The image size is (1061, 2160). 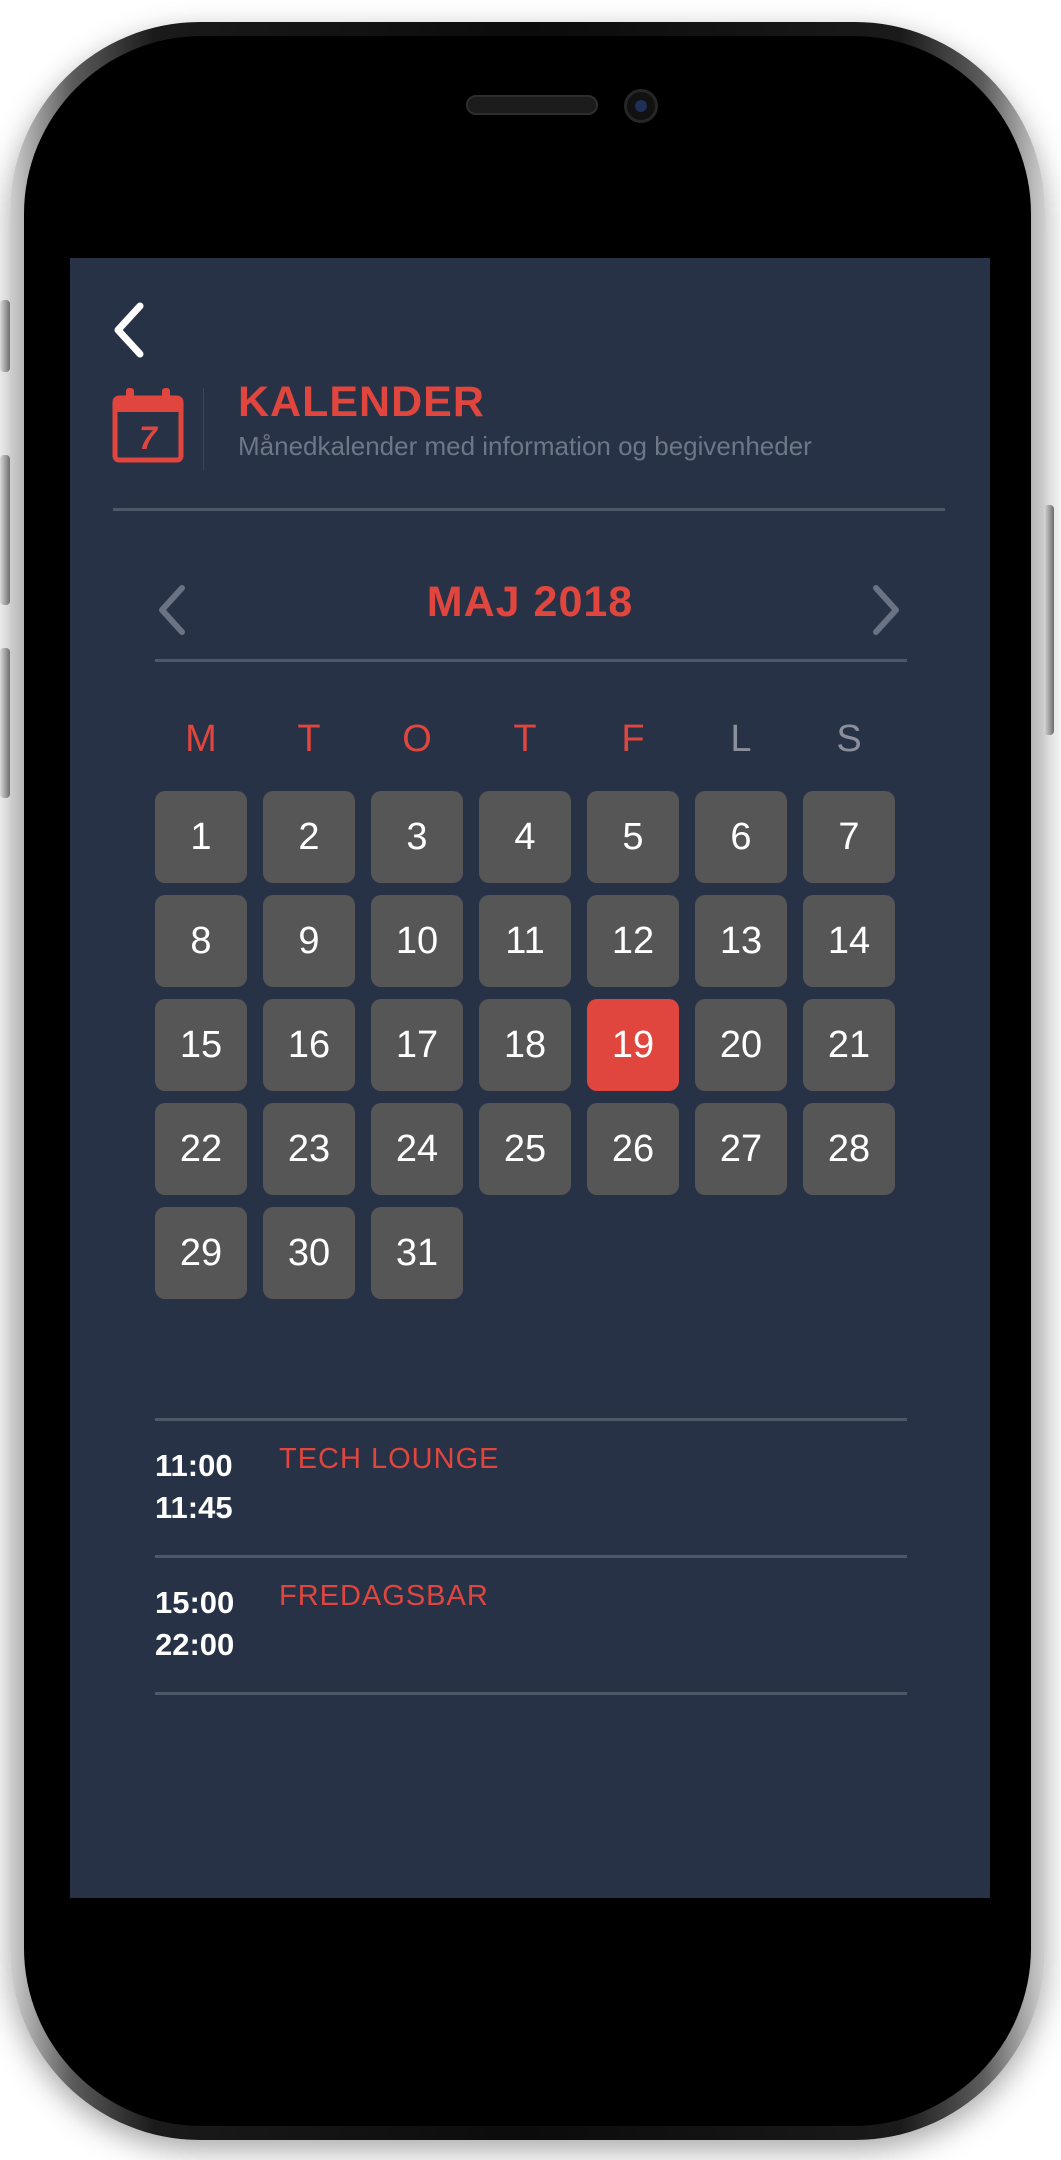 I want to click on day-cell: 28, so click(x=849, y=1149).